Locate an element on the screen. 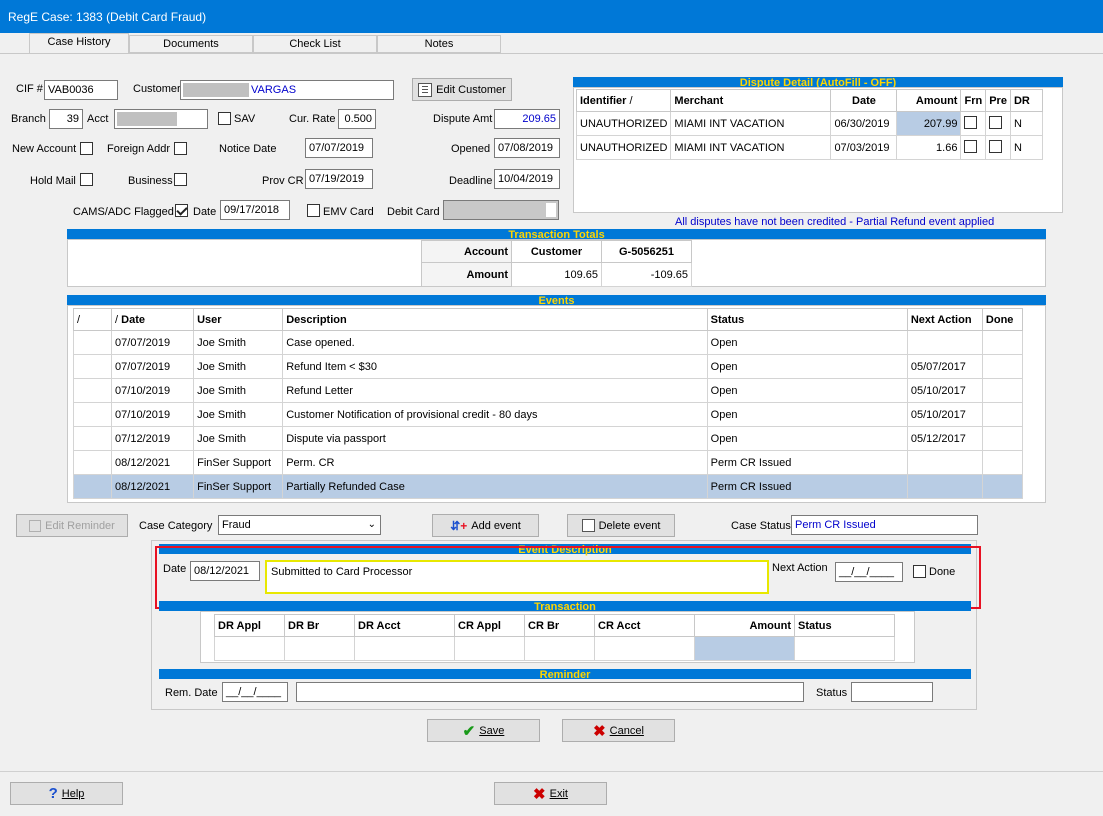 The height and width of the screenshot is (816, 1103). col-cr-acct: CR Acct is located at coordinates (644, 625).